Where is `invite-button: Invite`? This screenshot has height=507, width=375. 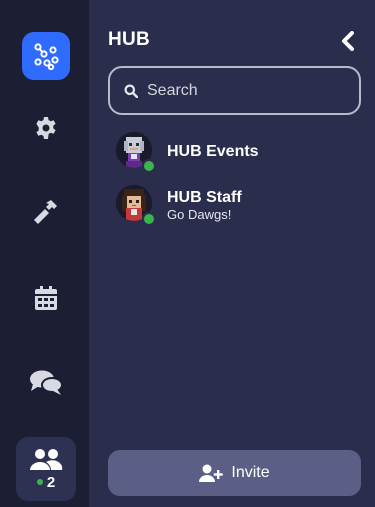 invite-button: Invite is located at coordinates (234, 473).